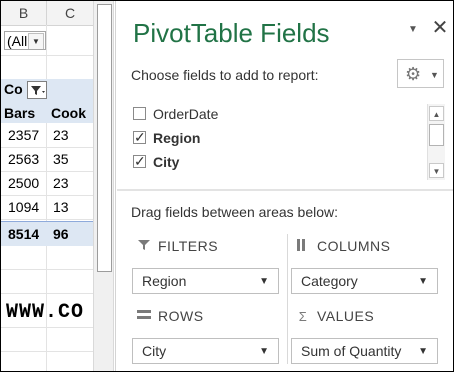  What do you see at coordinates (61, 207) in the screenshot?
I see `table-cell: 13` at bounding box center [61, 207].